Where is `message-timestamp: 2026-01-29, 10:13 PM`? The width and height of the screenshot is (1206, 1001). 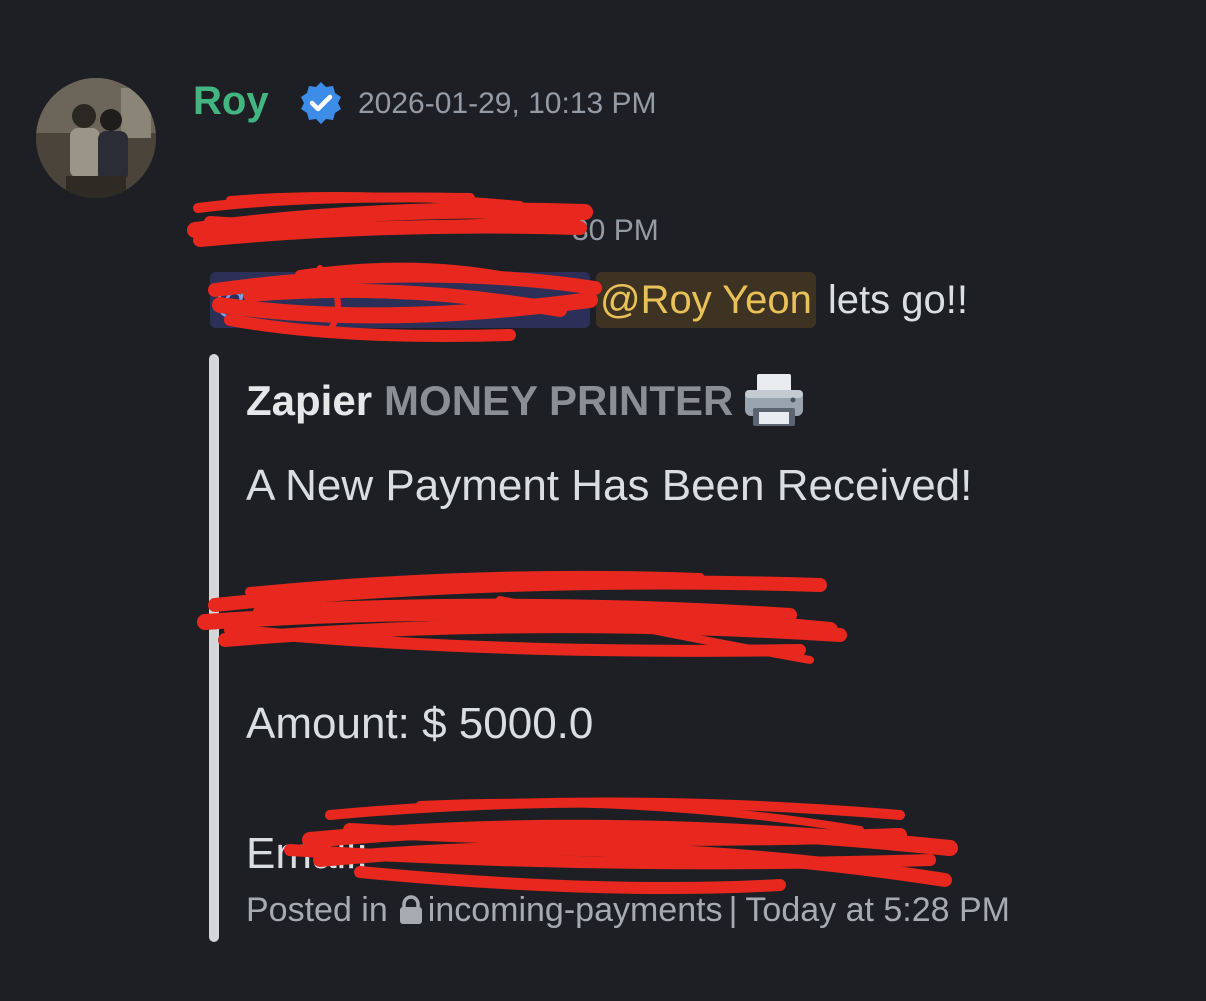 message-timestamp: 2026-01-29, 10:13 PM is located at coordinates (507, 103).